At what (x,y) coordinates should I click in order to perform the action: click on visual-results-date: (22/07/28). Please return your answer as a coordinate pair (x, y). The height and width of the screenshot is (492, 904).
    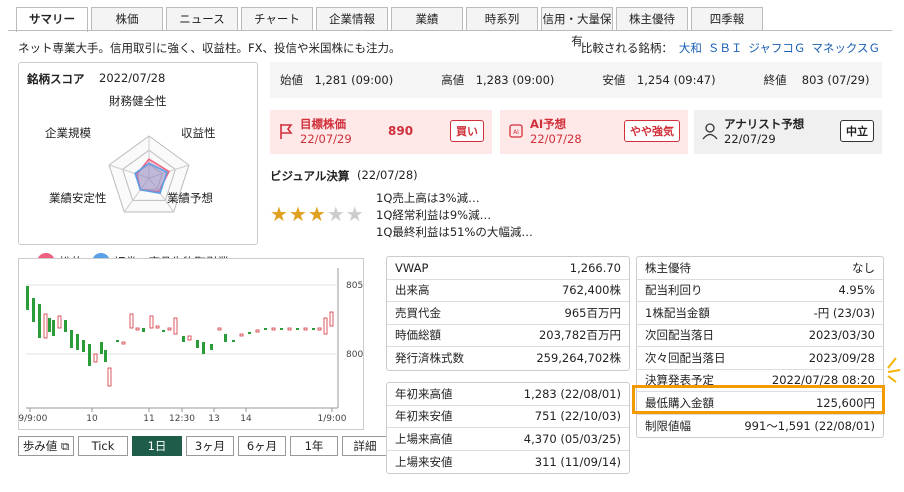
    Looking at the image, I should click on (387, 175).